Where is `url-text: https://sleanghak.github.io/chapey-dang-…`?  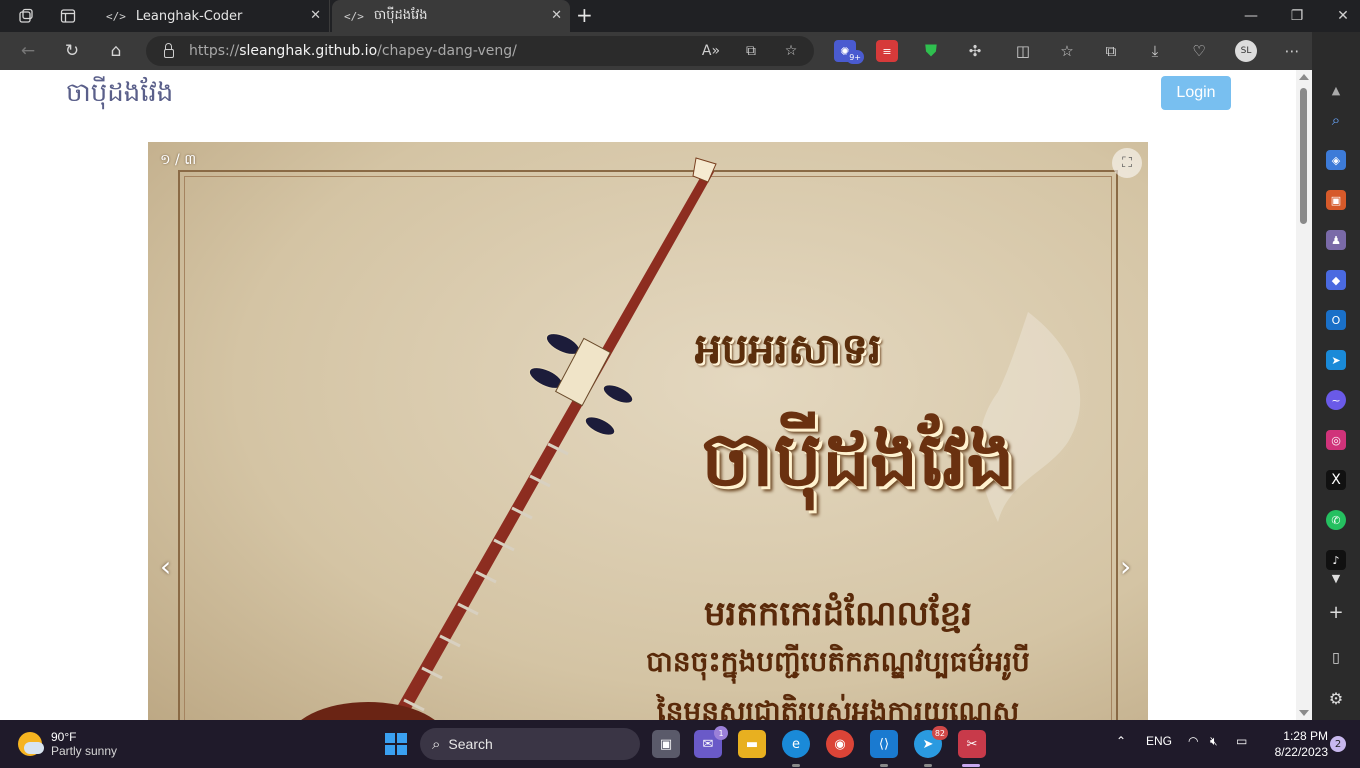 url-text: https://sleanghak.github.io/chapey-dang-… is located at coordinates (353, 51).